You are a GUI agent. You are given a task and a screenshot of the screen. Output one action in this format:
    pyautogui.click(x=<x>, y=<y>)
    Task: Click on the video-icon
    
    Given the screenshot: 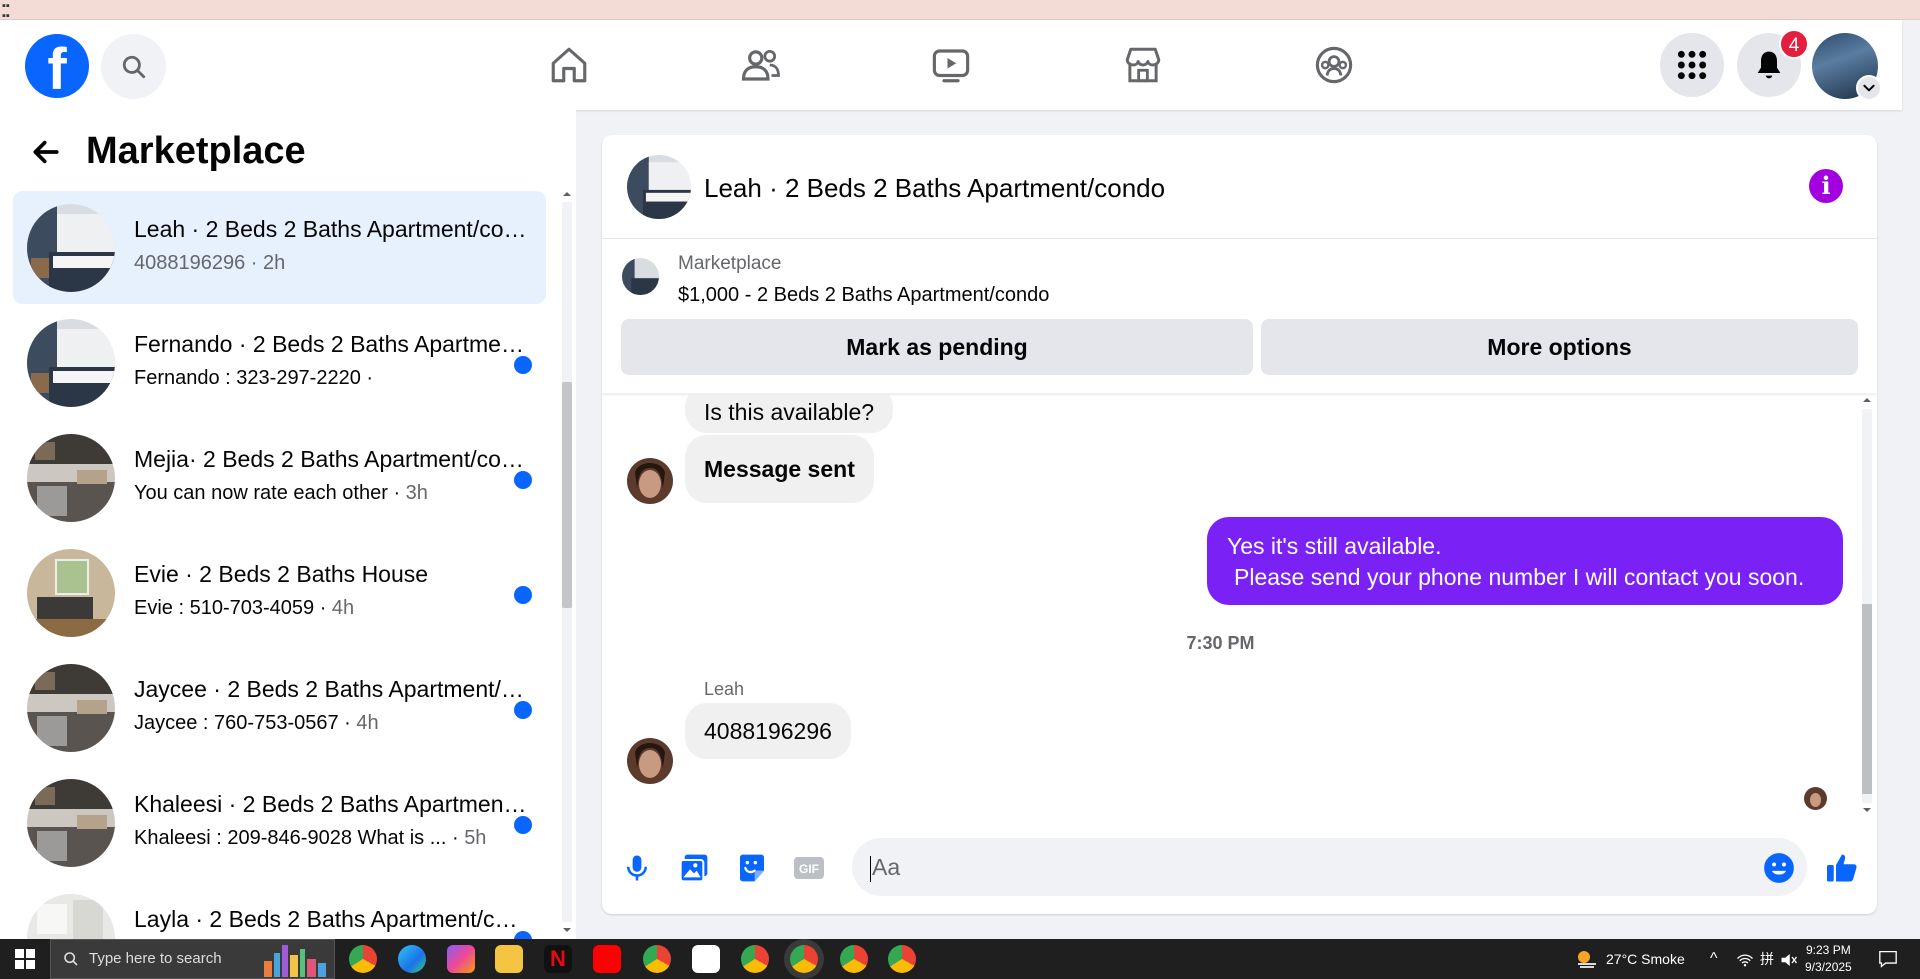 What is the action you would take?
    pyautogui.click(x=951, y=66)
    